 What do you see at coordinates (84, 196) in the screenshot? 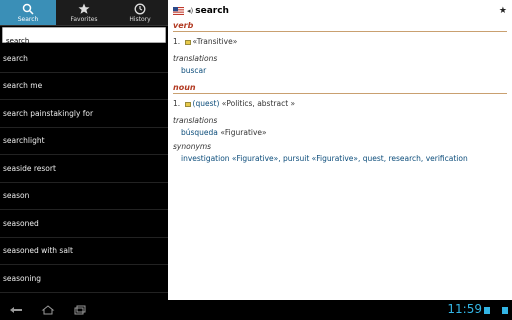
I see `list-item: season` at bounding box center [84, 196].